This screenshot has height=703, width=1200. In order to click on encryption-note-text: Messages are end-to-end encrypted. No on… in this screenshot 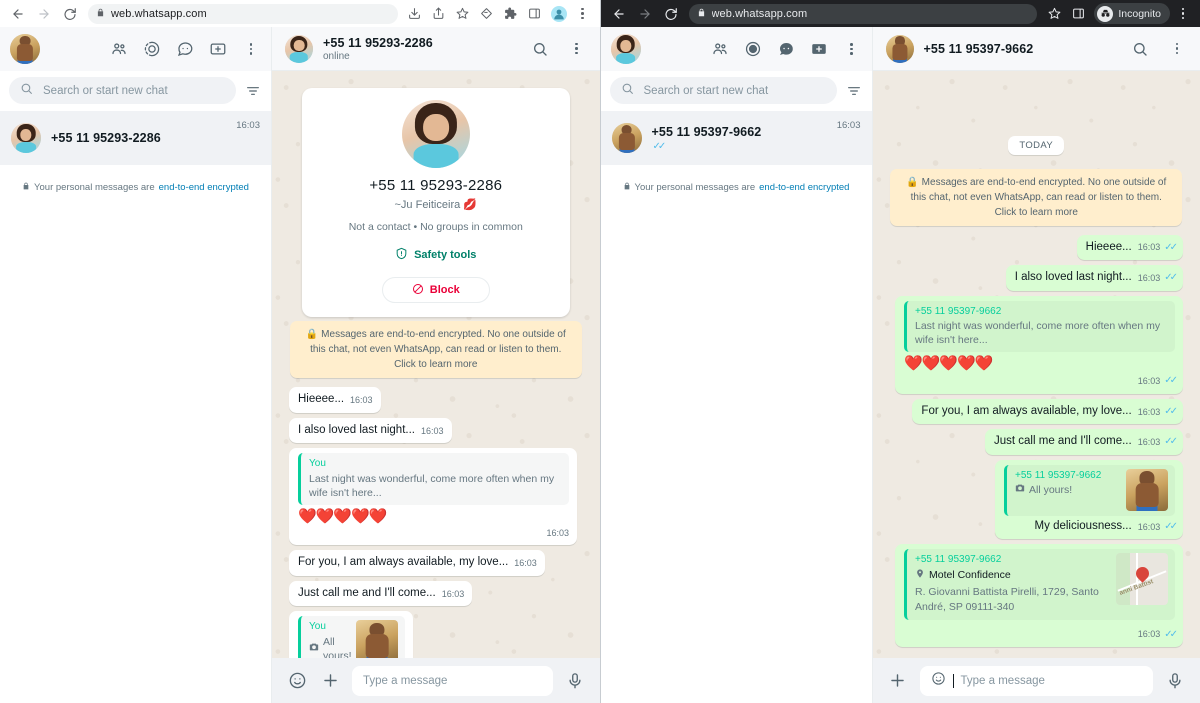, I will do `click(1038, 197)`.